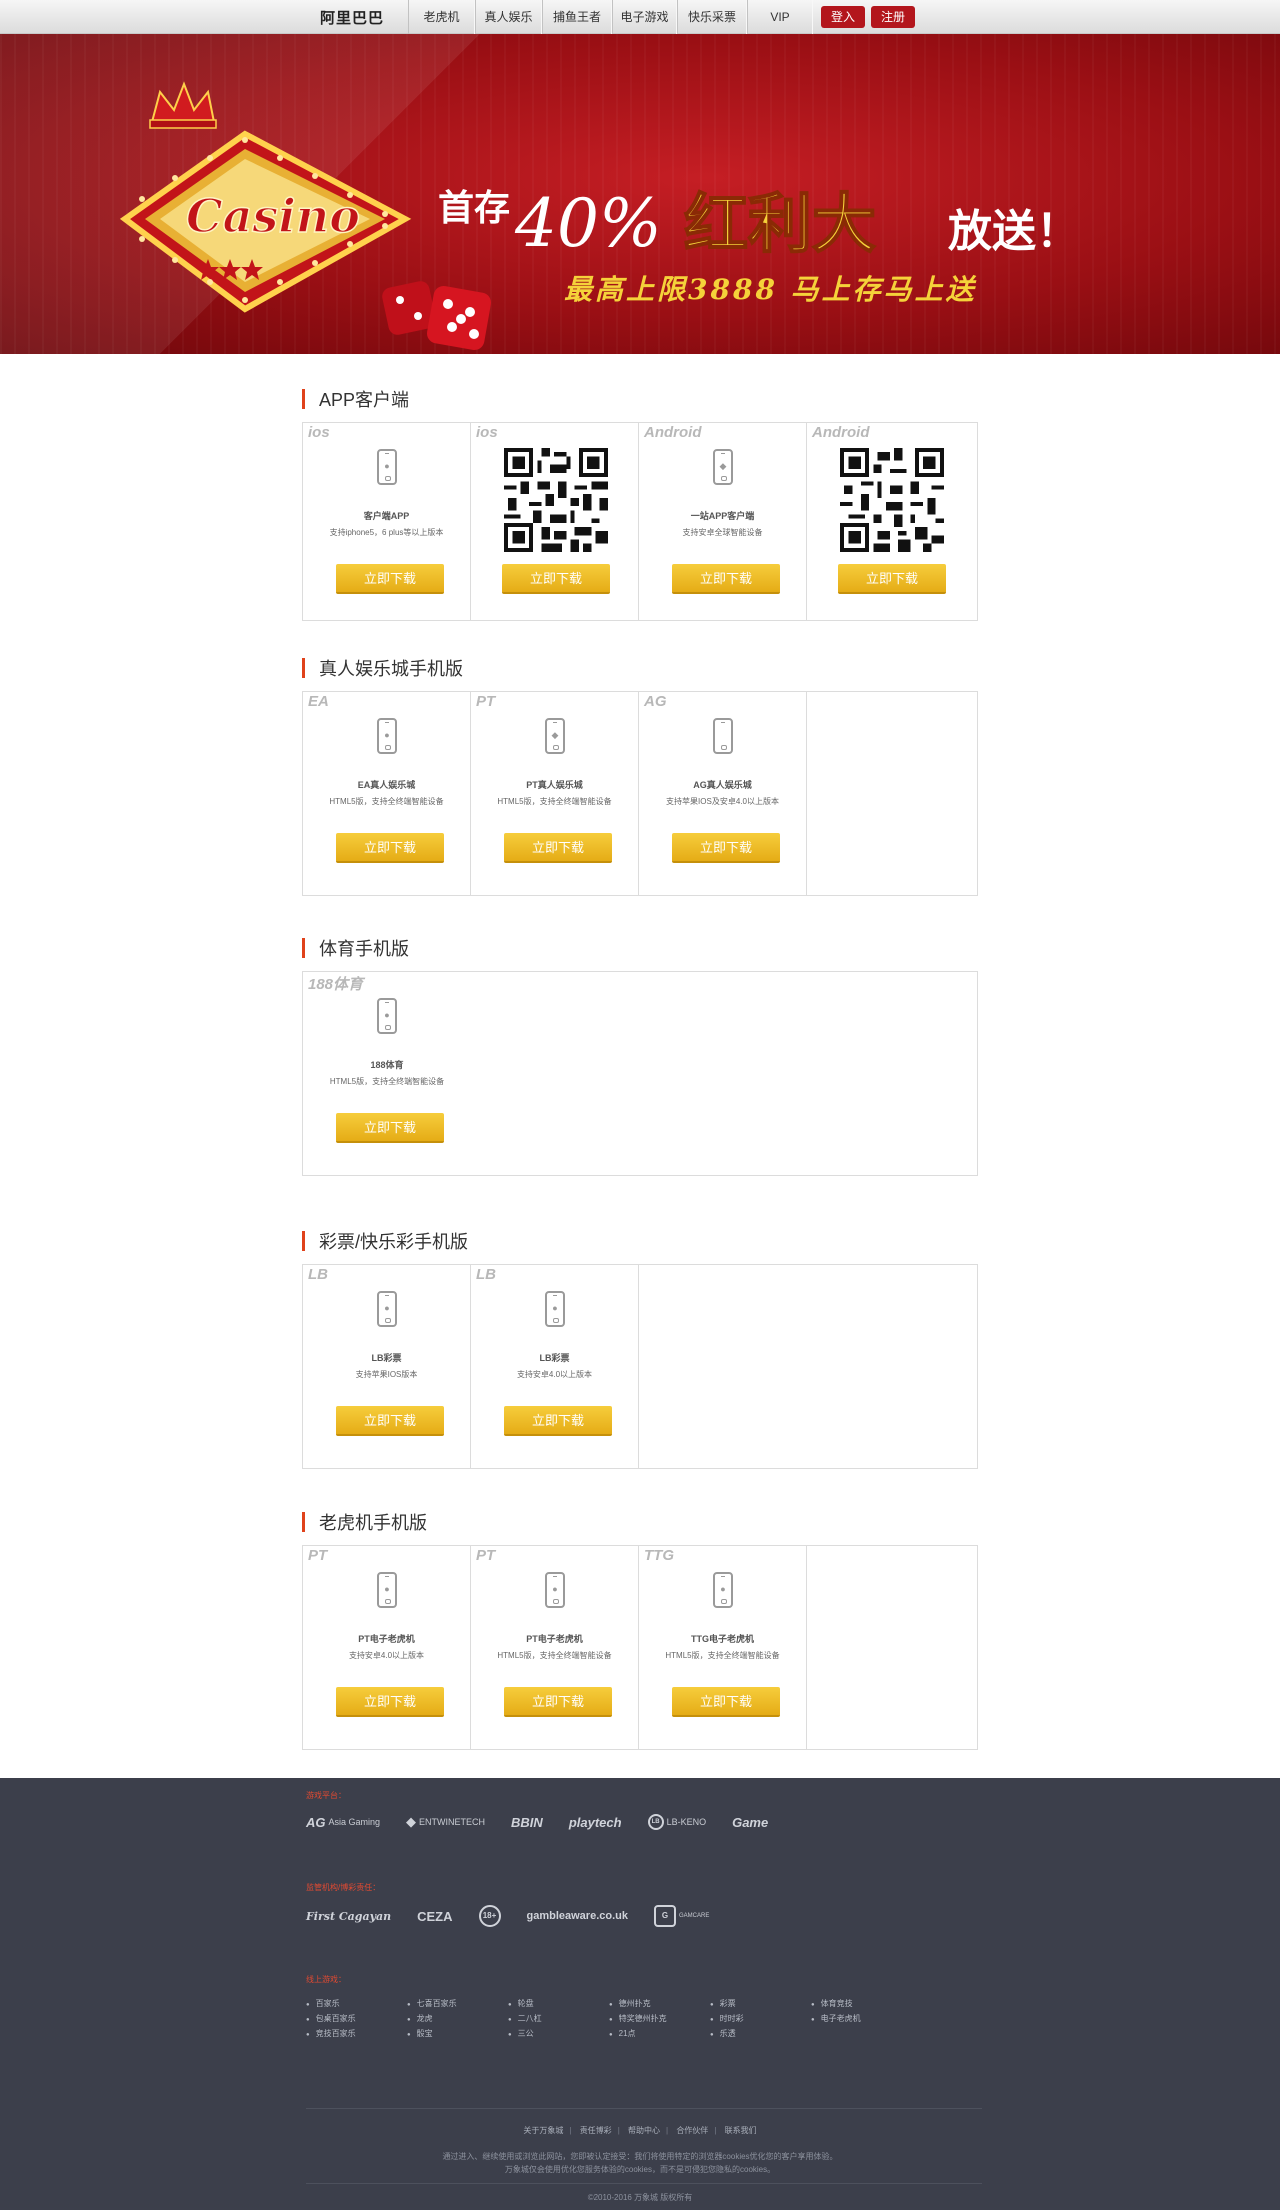  What do you see at coordinates (644, 2130) in the screenshot?
I see `footer-link-help: 帮助中心` at bounding box center [644, 2130].